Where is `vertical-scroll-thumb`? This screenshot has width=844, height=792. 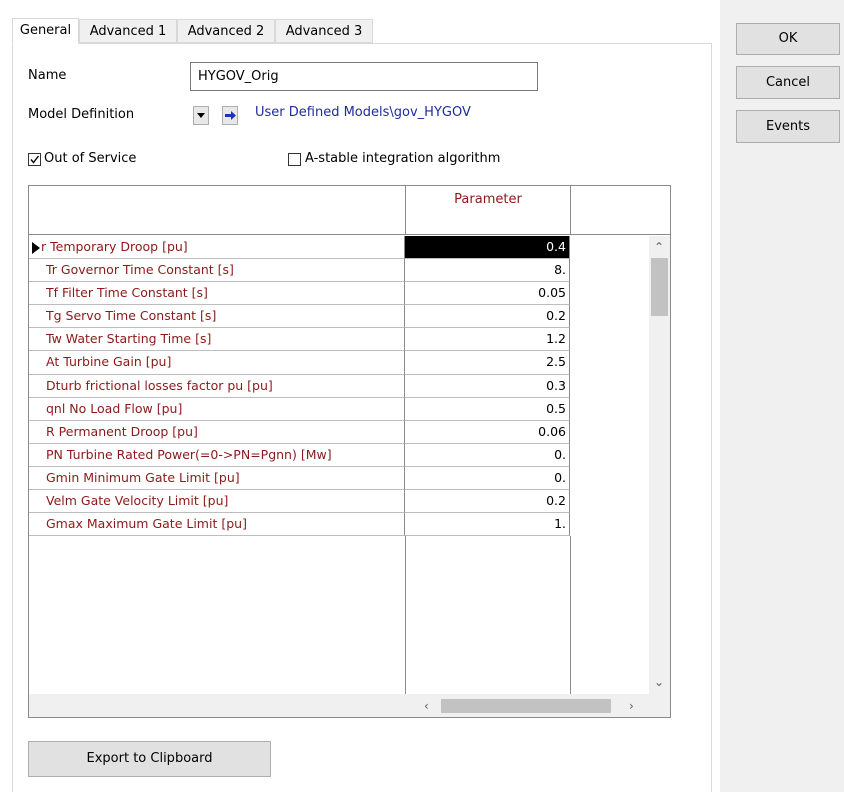 vertical-scroll-thumb is located at coordinates (659, 287).